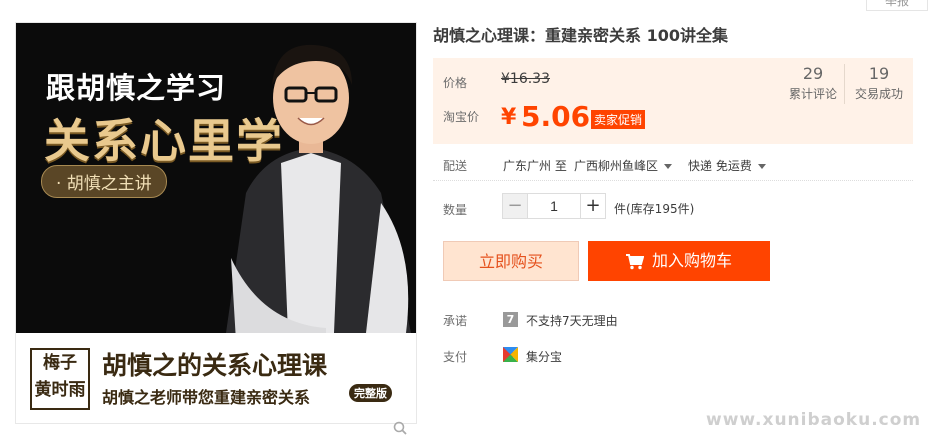 The width and height of the screenshot is (929, 435). I want to click on promise-text: 不支持7天无理由, so click(572, 320).